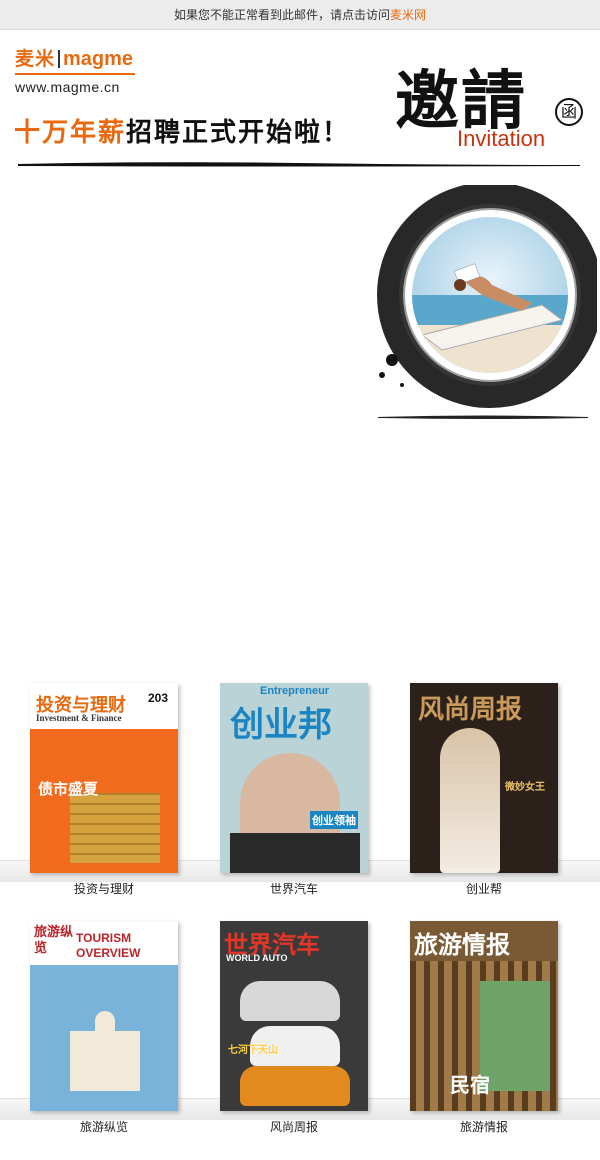 The width and height of the screenshot is (600, 1160). Describe the element at coordinates (104, 1016) in the screenshot. I see `magazine-cover-4: 旅游纵览 TOURISM OVERVIEW` at that location.